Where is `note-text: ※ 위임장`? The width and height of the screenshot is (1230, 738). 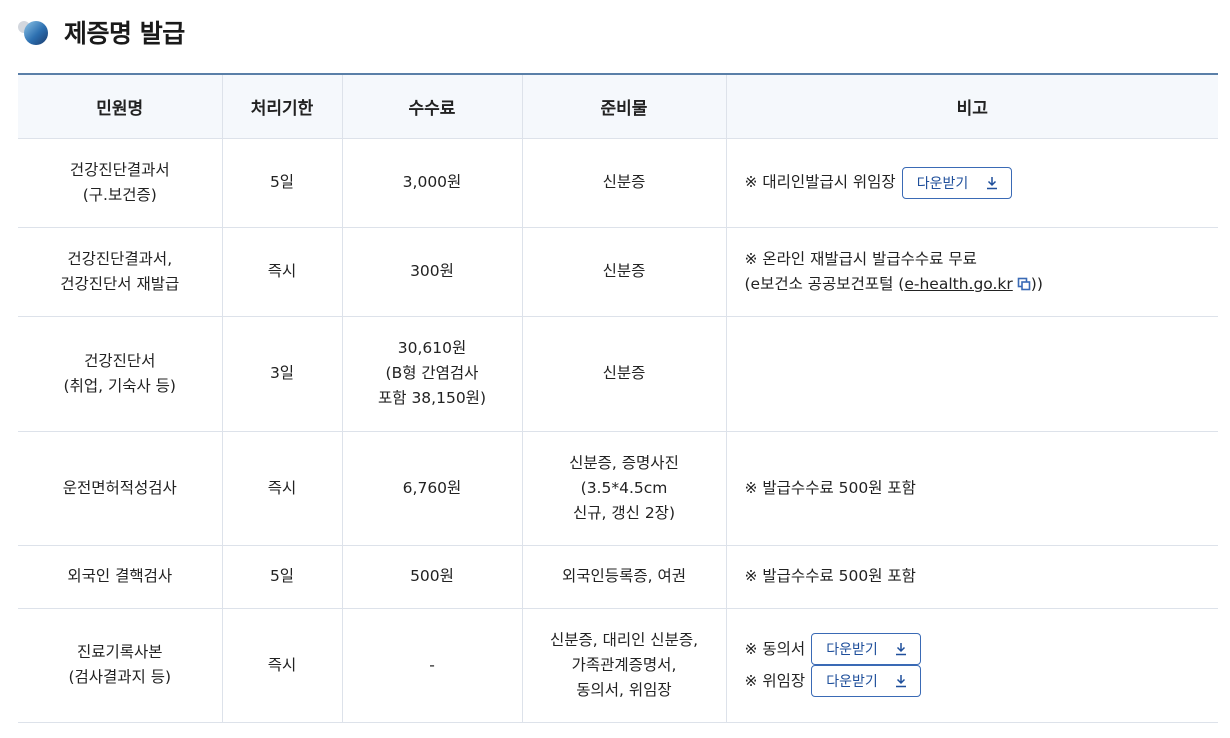
note-text: ※ 위임장 is located at coordinates (775, 680).